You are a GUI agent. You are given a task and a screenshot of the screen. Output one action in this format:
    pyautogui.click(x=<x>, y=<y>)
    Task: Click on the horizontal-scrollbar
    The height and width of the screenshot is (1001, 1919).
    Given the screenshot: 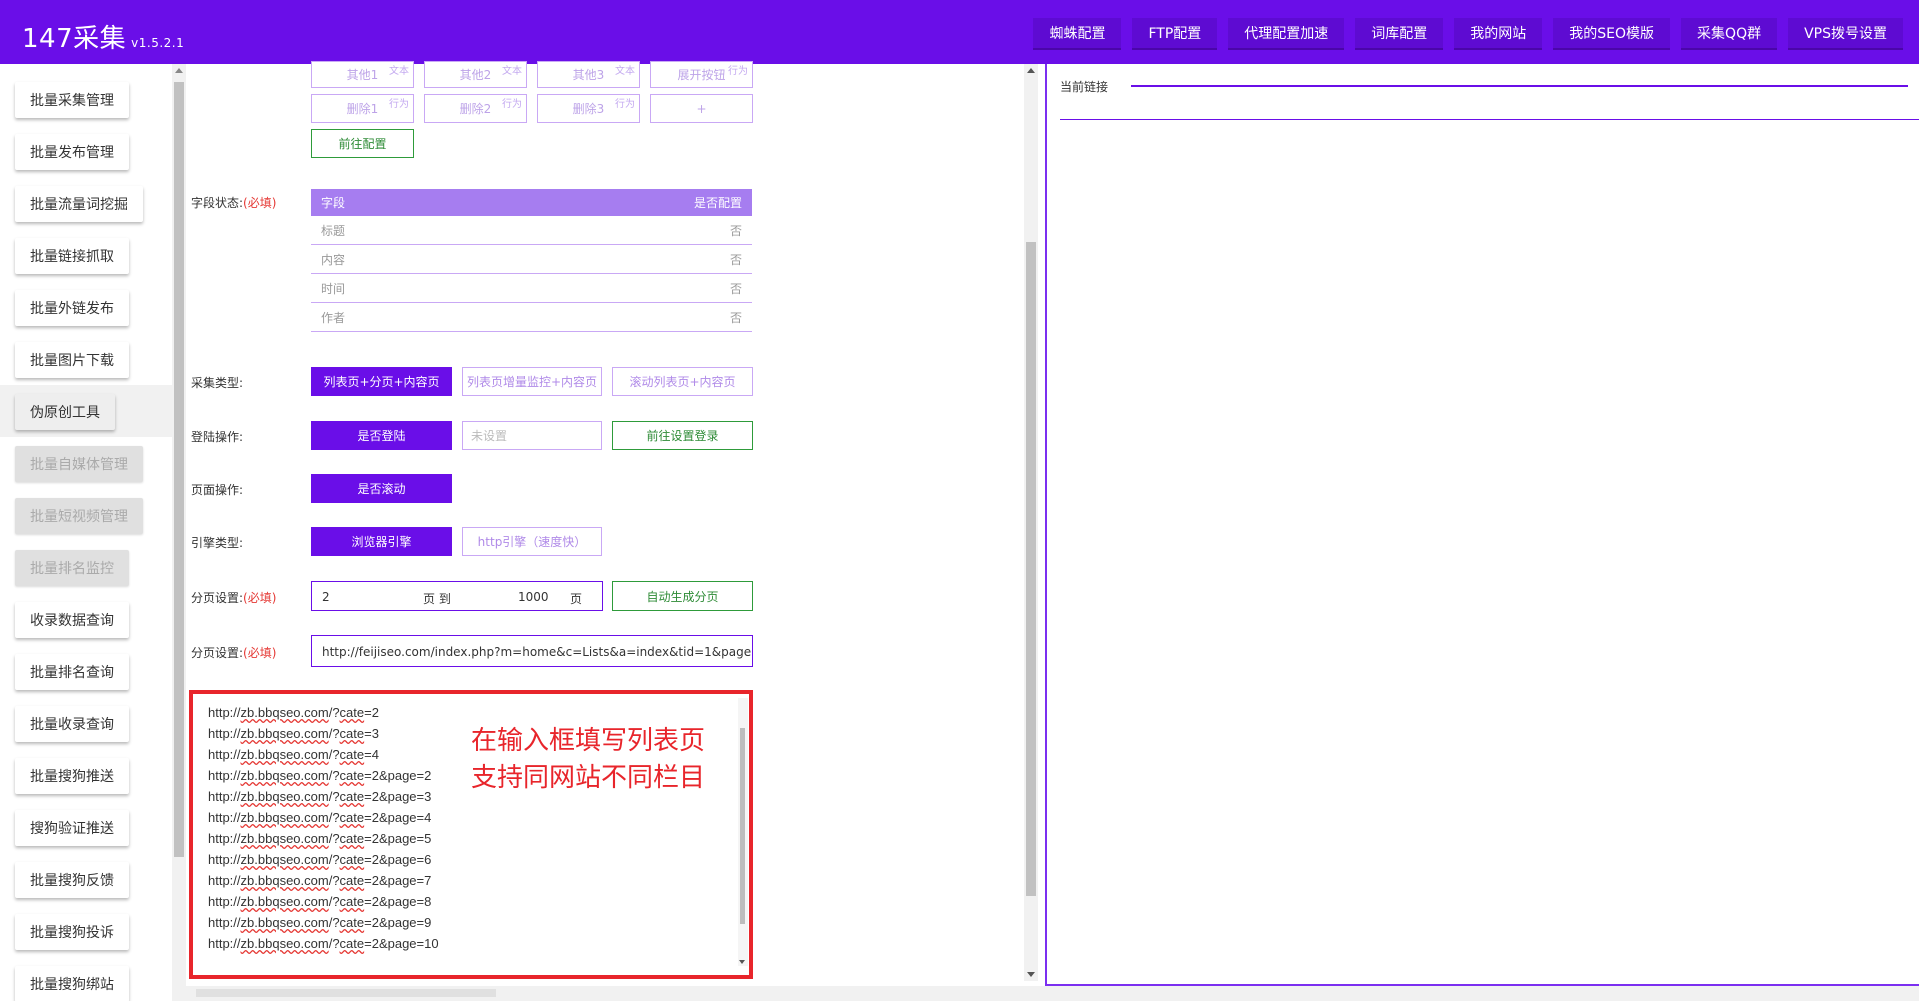 What is the action you would take?
    pyautogui.click(x=1052, y=993)
    